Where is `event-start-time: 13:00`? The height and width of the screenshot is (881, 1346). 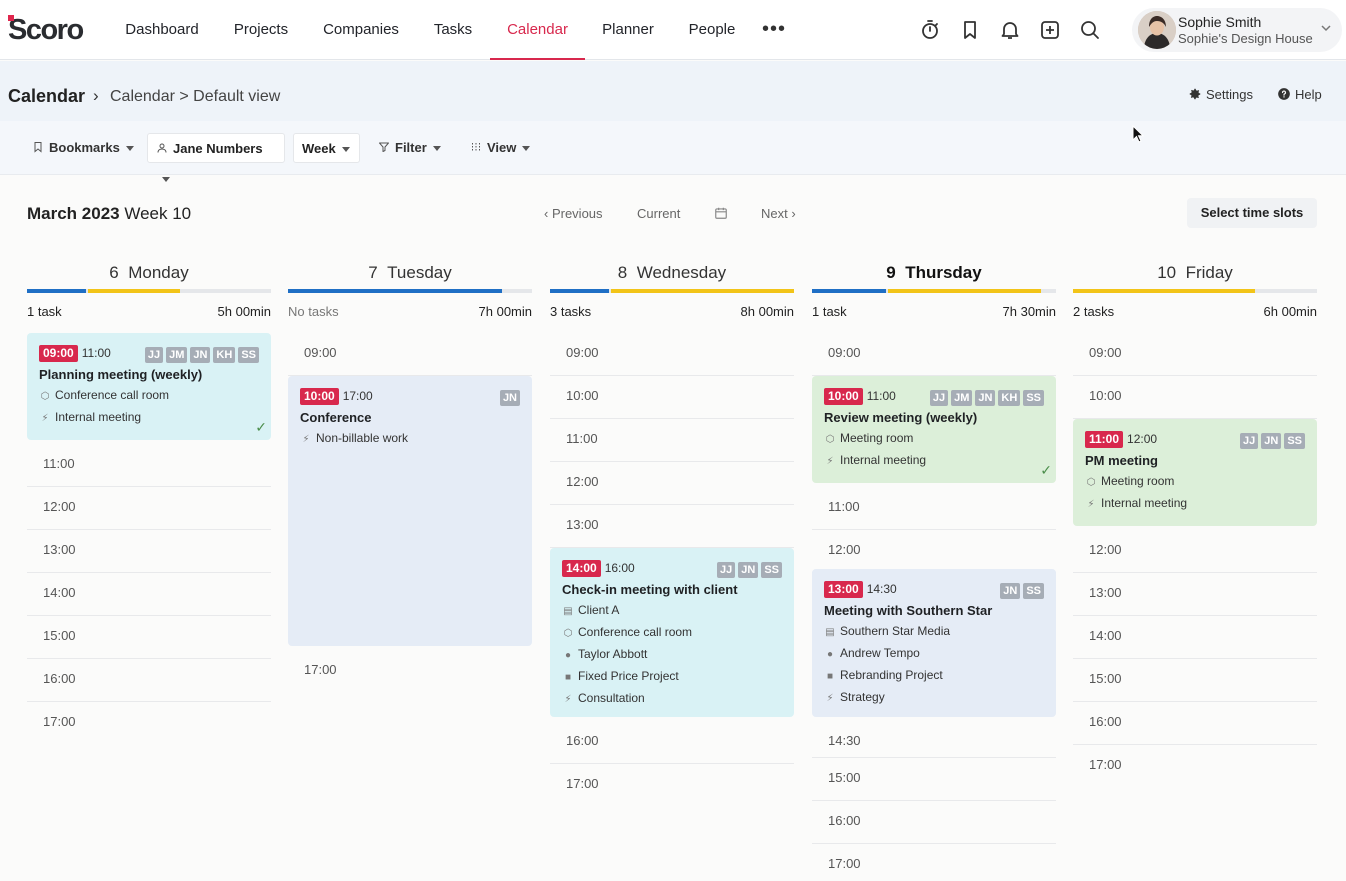
event-start-time: 13:00 is located at coordinates (843, 589).